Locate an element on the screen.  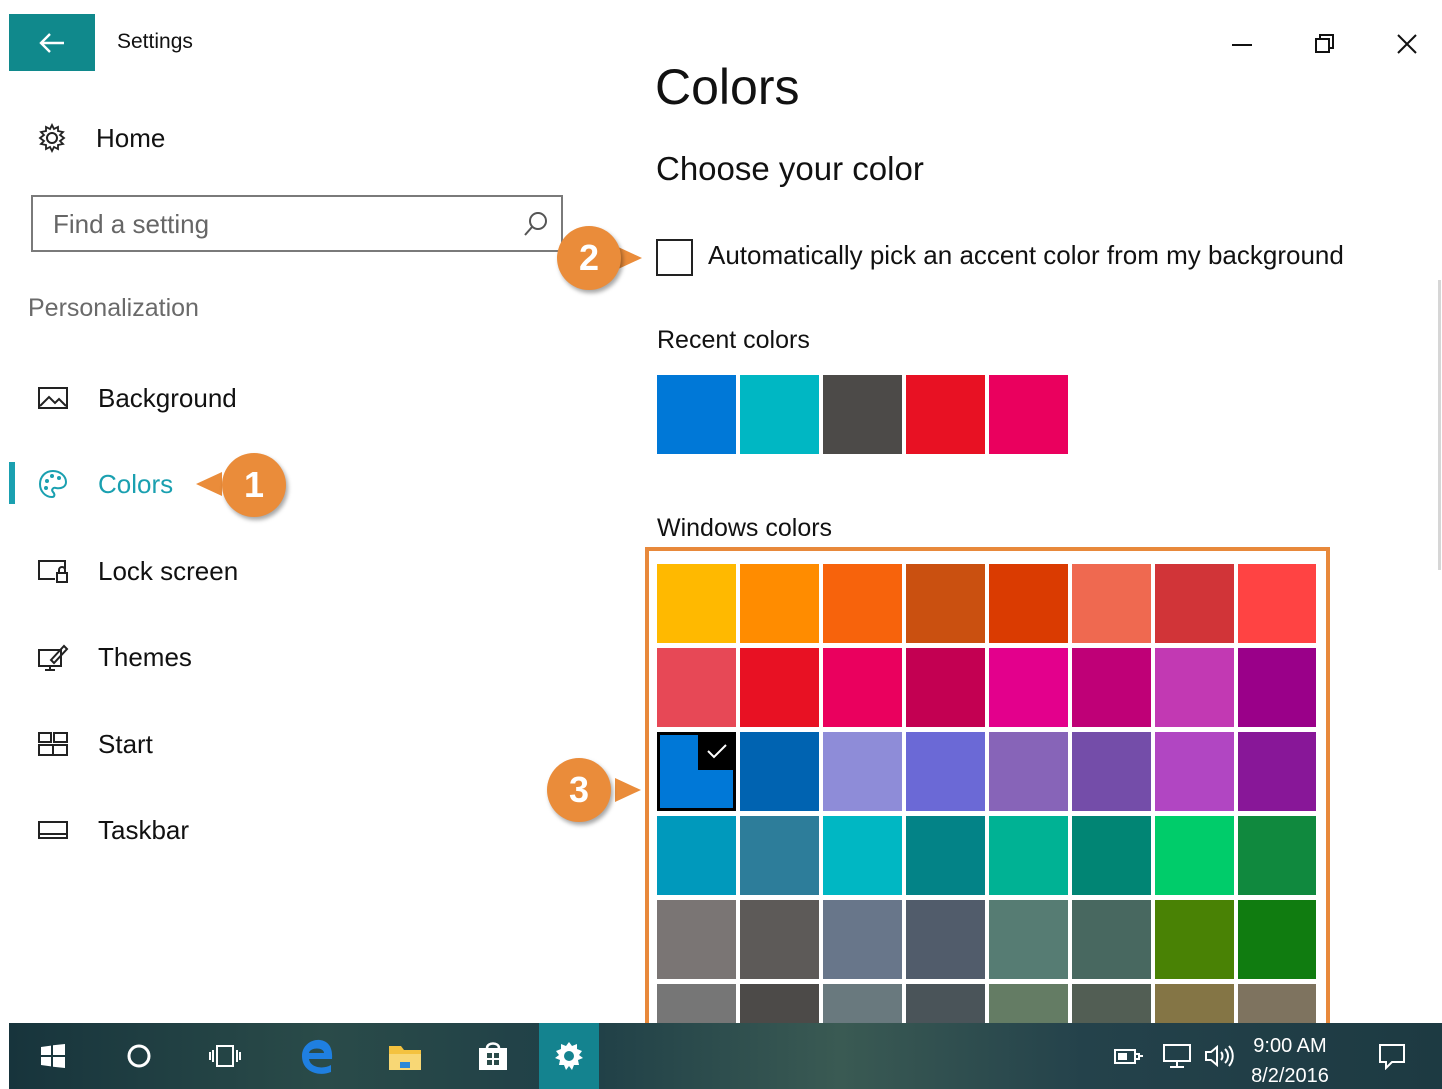
edge-button is located at coordinates (317, 1056).